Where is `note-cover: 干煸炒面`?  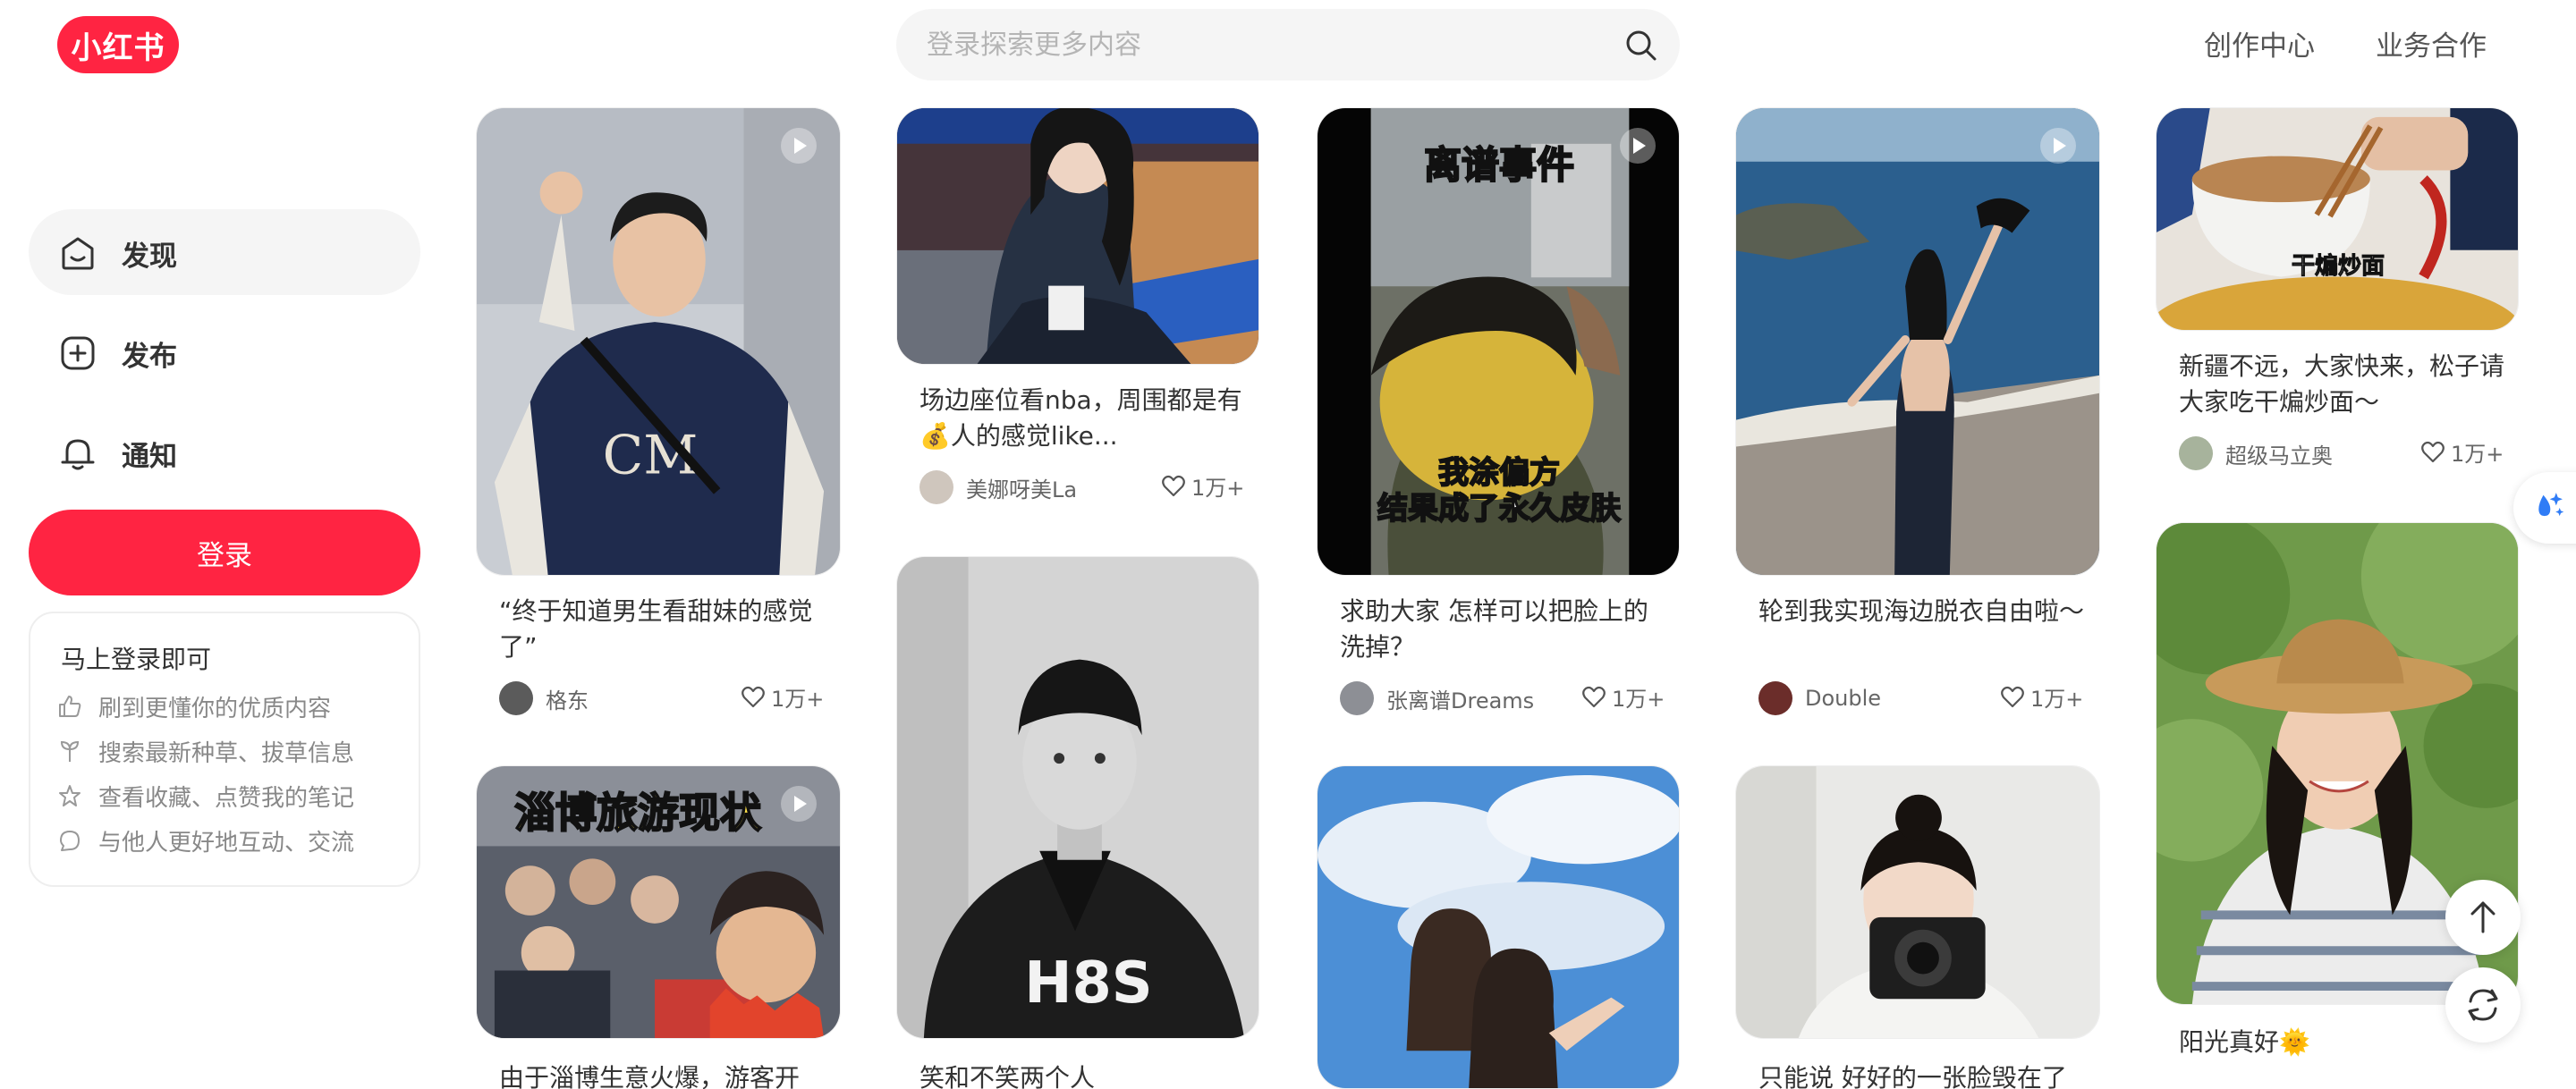 note-cover: 干煸炒面 is located at coordinates (2337, 219).